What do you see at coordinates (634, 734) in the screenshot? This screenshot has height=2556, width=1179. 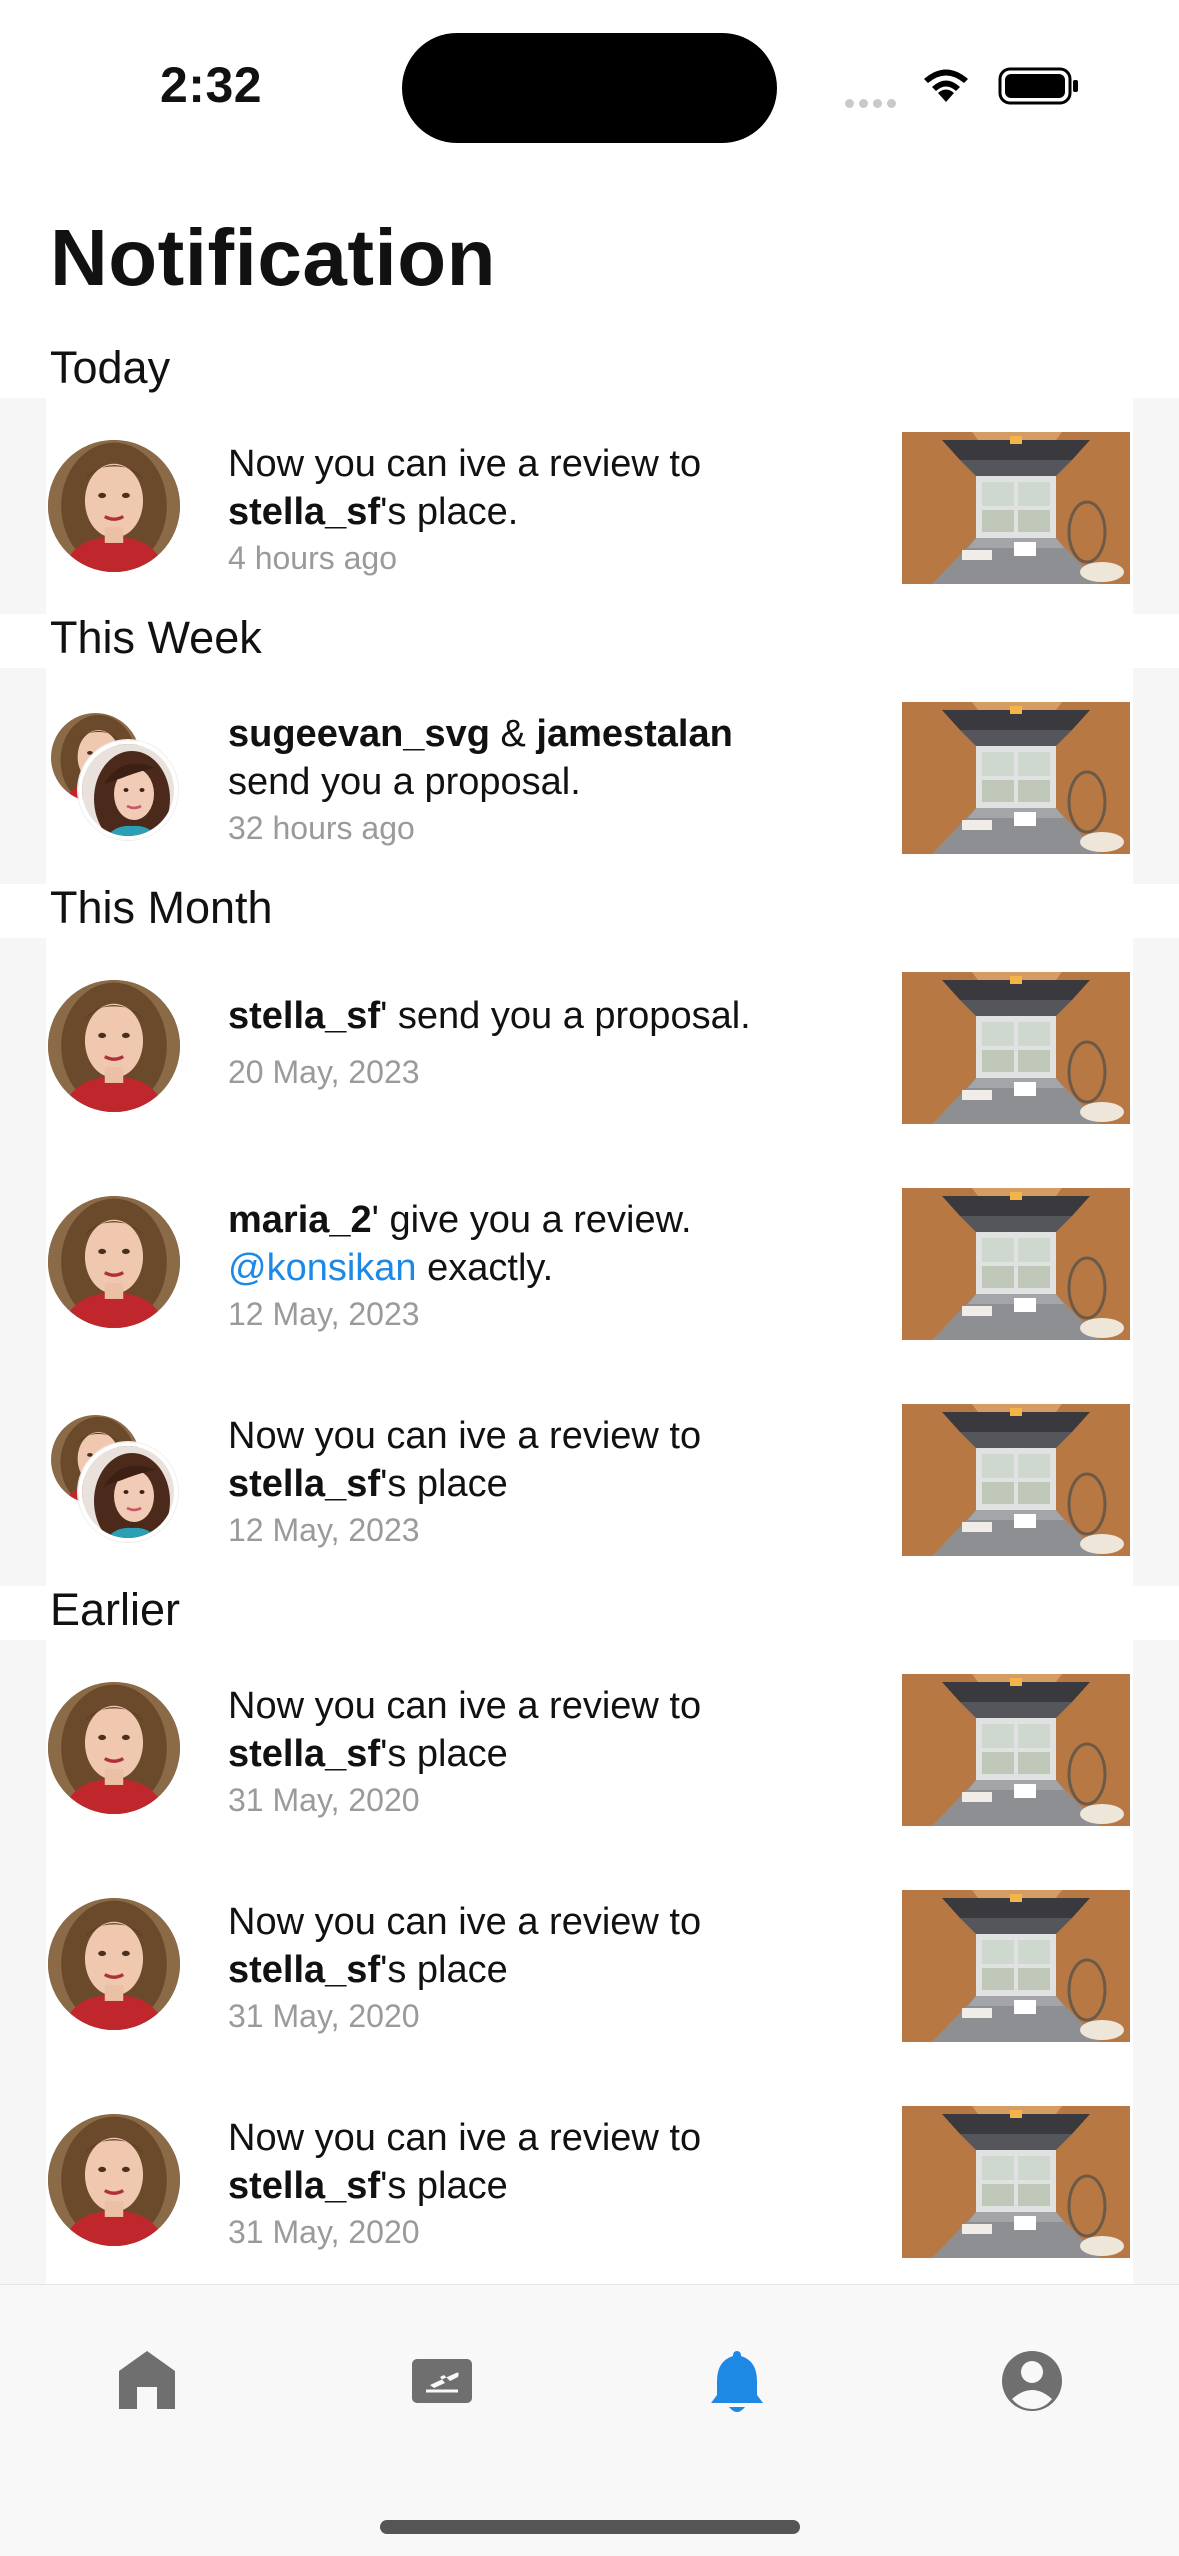 I see `username: jamestalan` at bounding box center [634, 734].